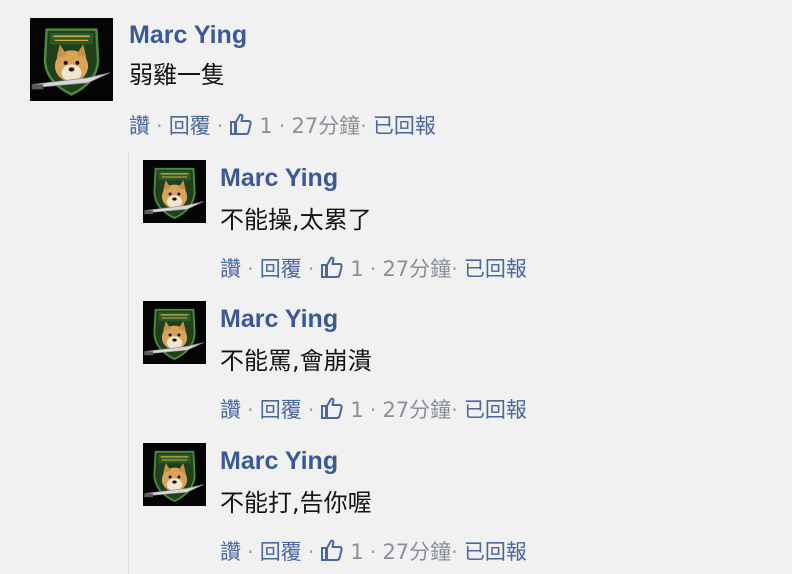 The image size is (792, 574). What do you see at coordinates (296, 503) in the screenshot?
I see `reply-text: 不能打,告你喔` at bounding box center [296, 503].